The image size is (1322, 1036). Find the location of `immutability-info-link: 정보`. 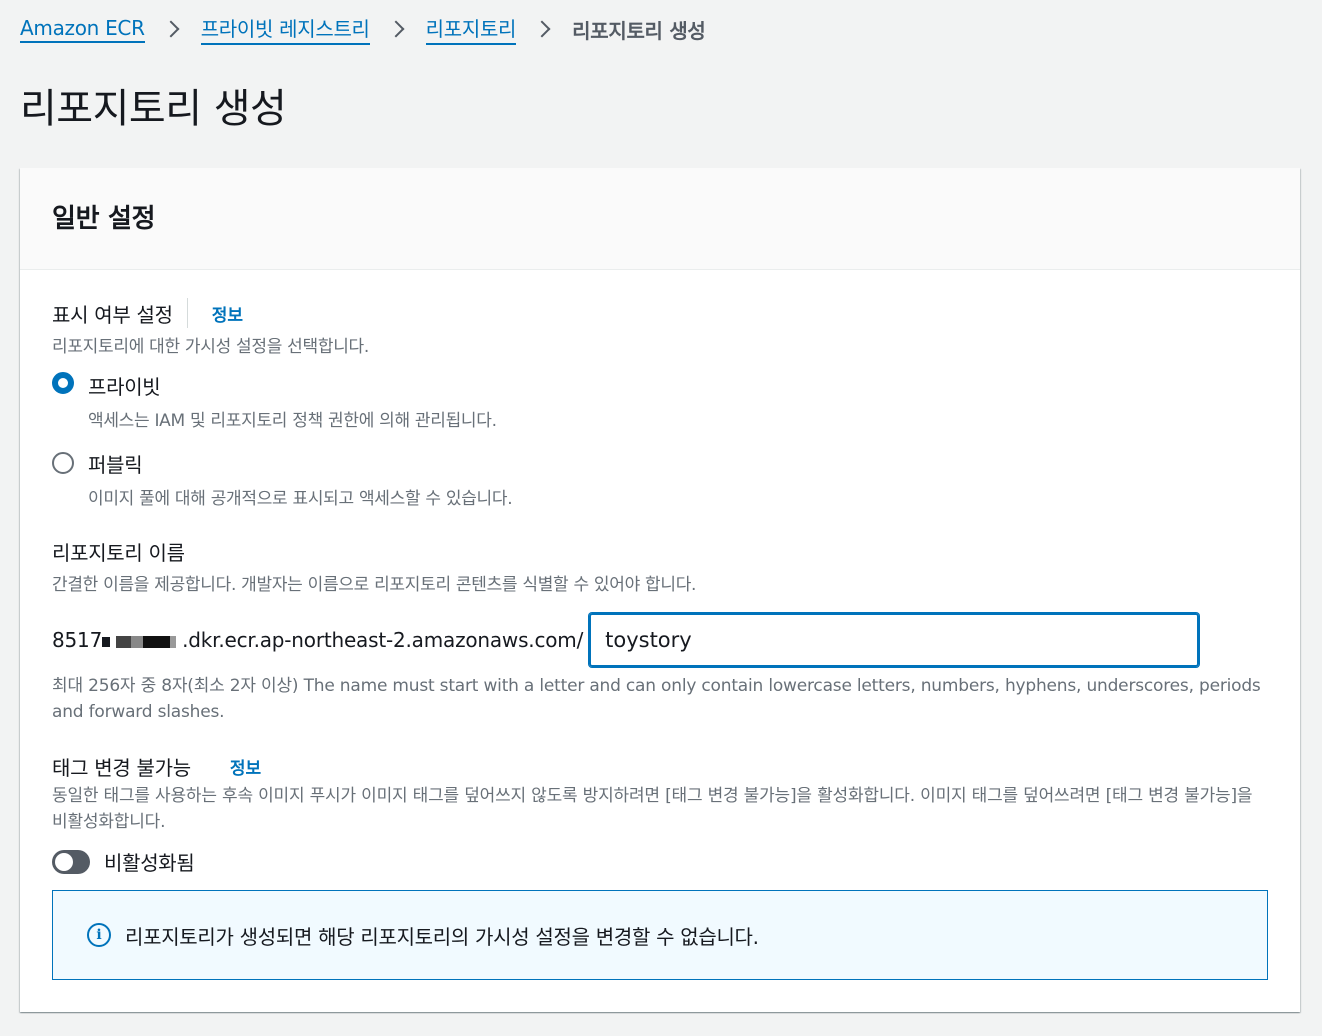

immutability-info-link: 정보 is located at coordinates (245, 766).